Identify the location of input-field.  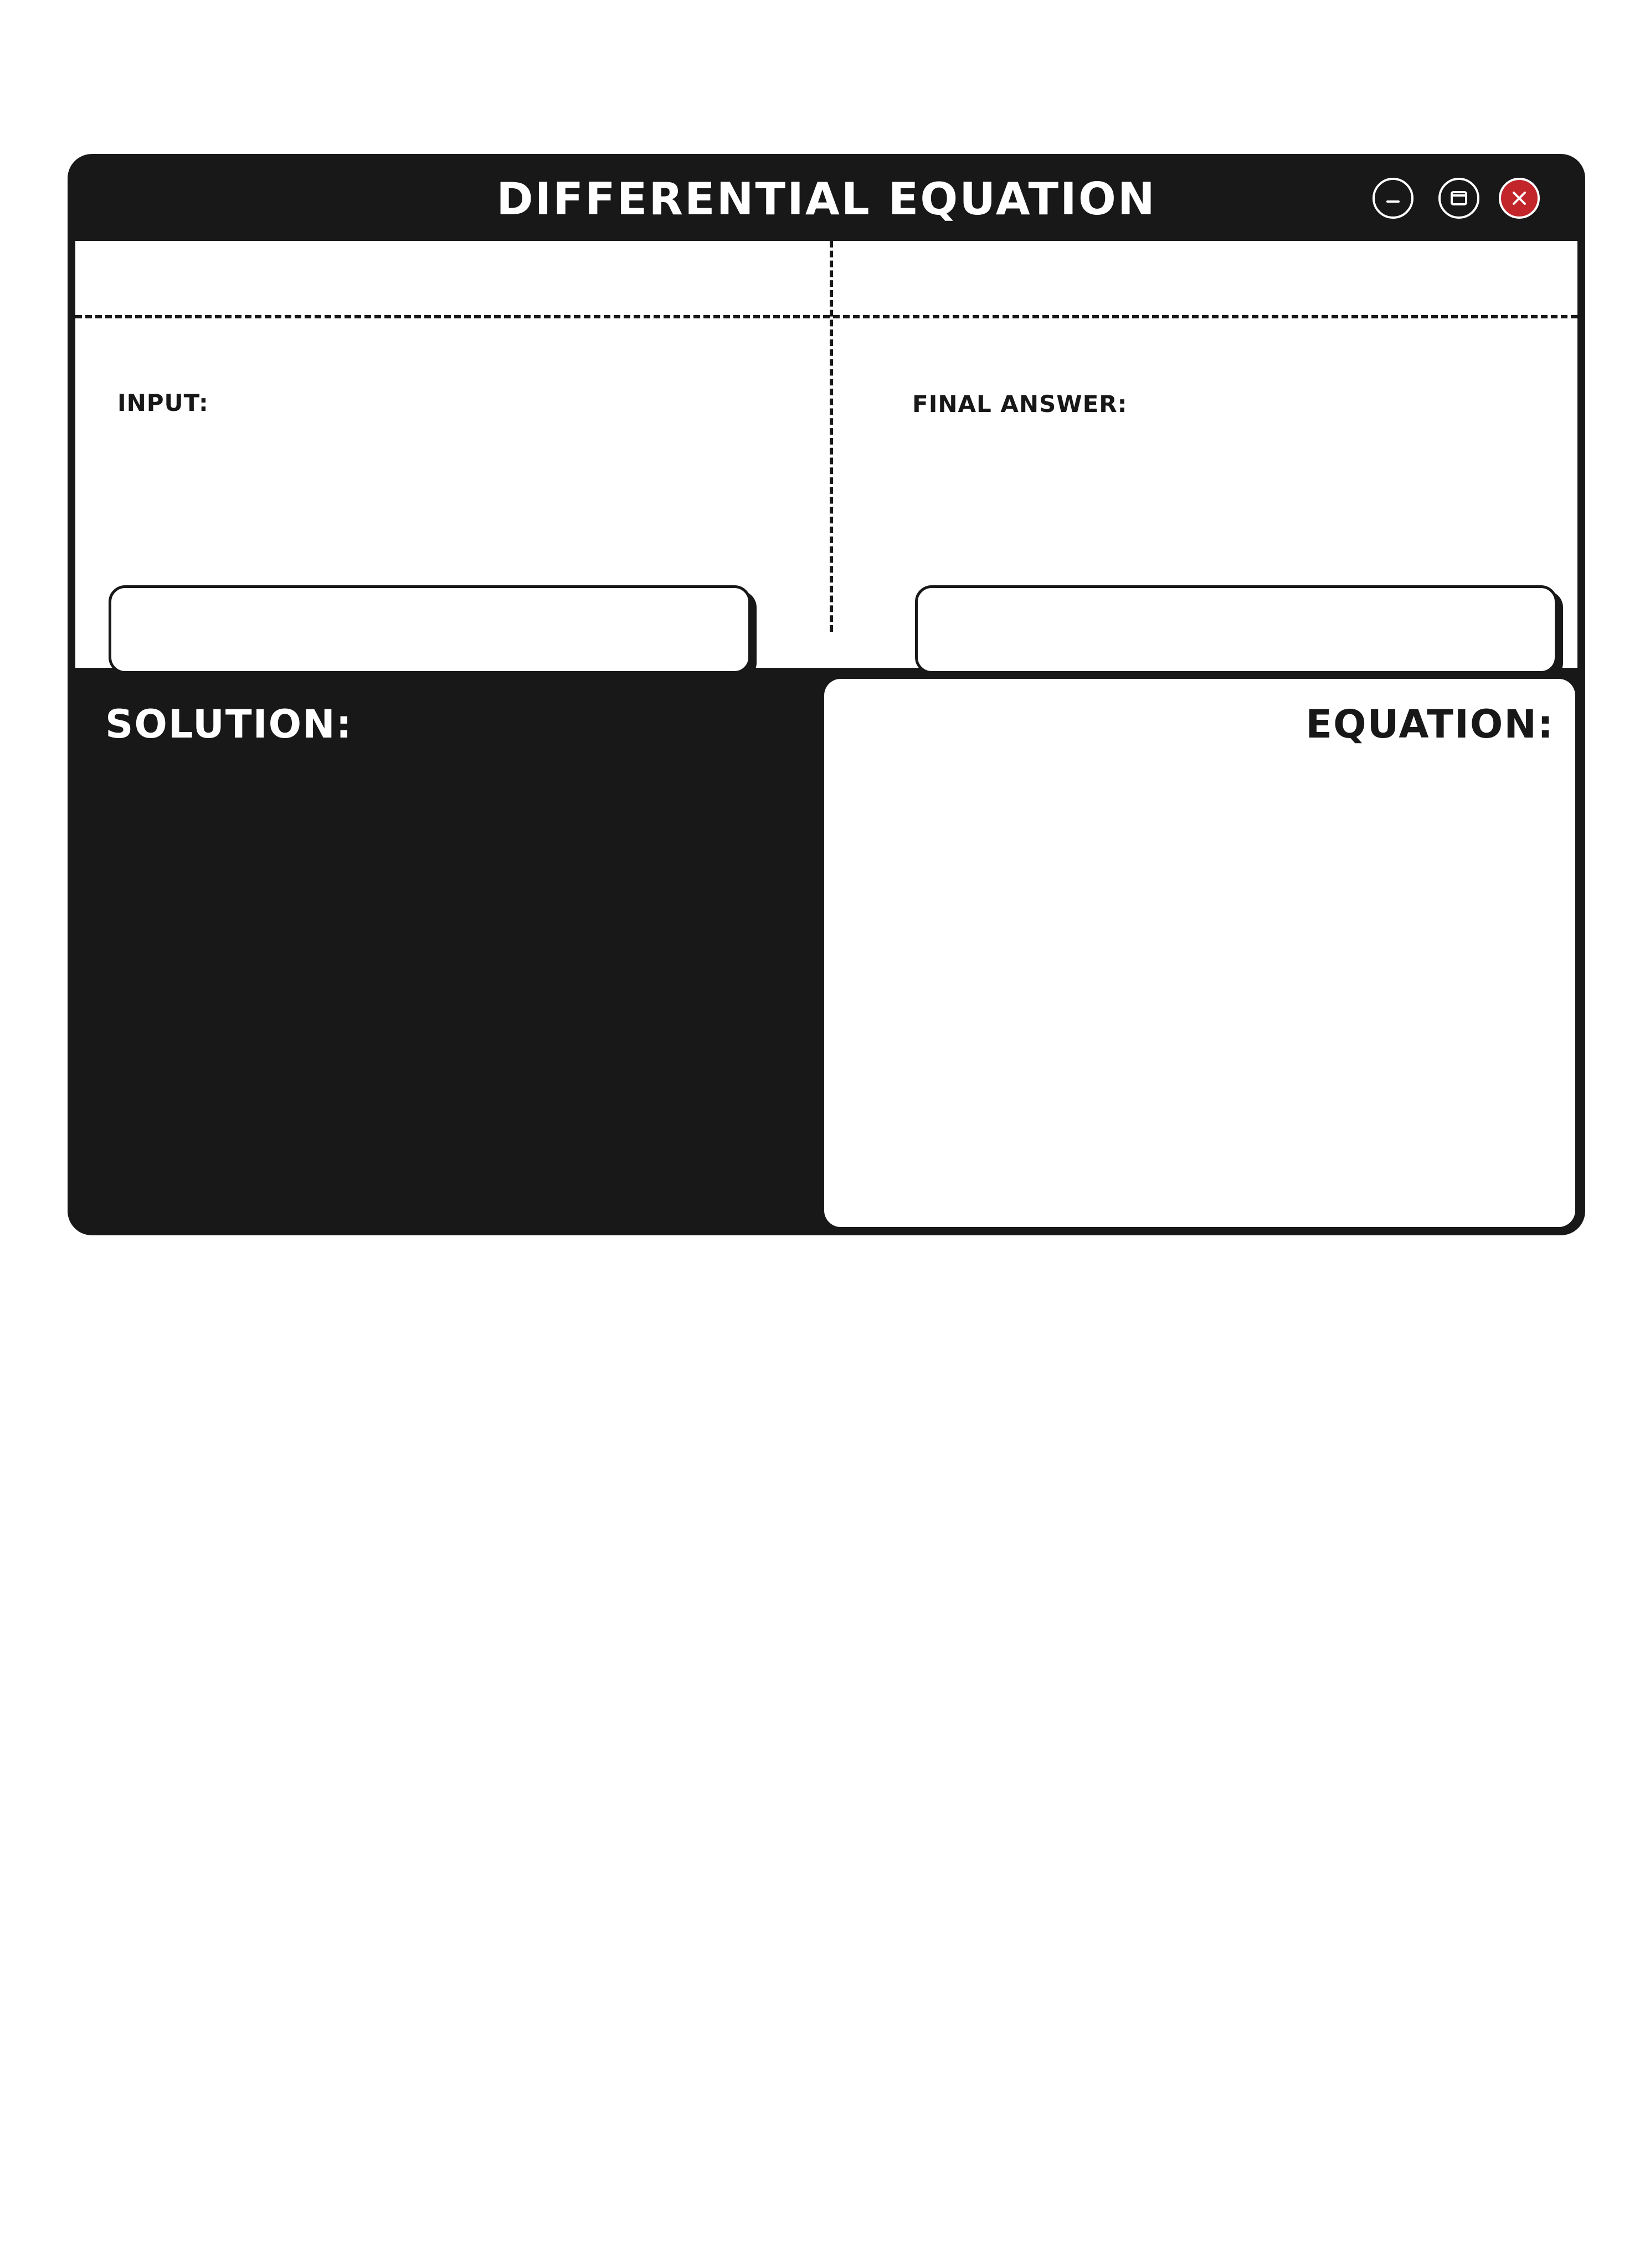
(430, 629).